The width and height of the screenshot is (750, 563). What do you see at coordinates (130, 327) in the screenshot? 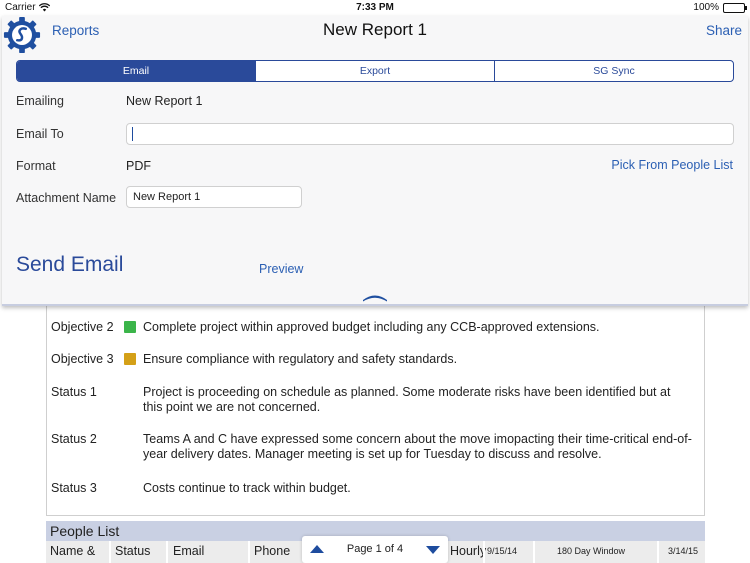
I see `status-swatch-green` at bounding box center [130, 327].